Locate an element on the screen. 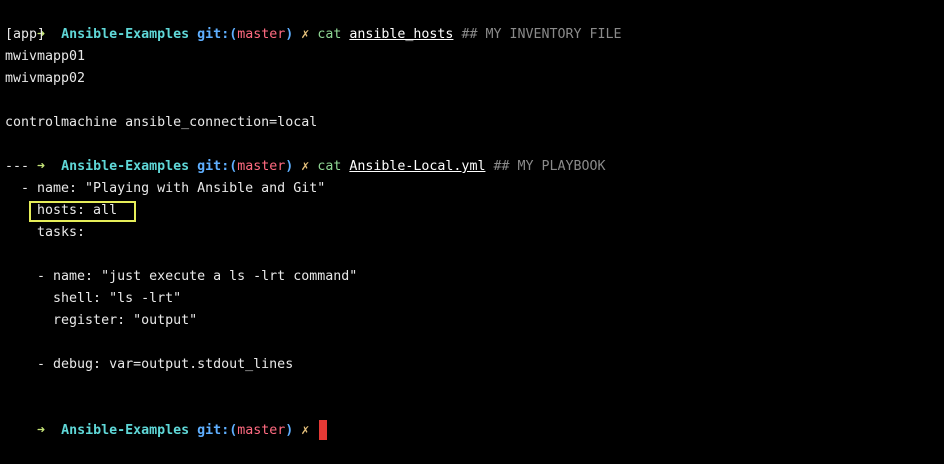 This screenshot has width=944, height=464. text-cursor is located at coordinates (323, 430).